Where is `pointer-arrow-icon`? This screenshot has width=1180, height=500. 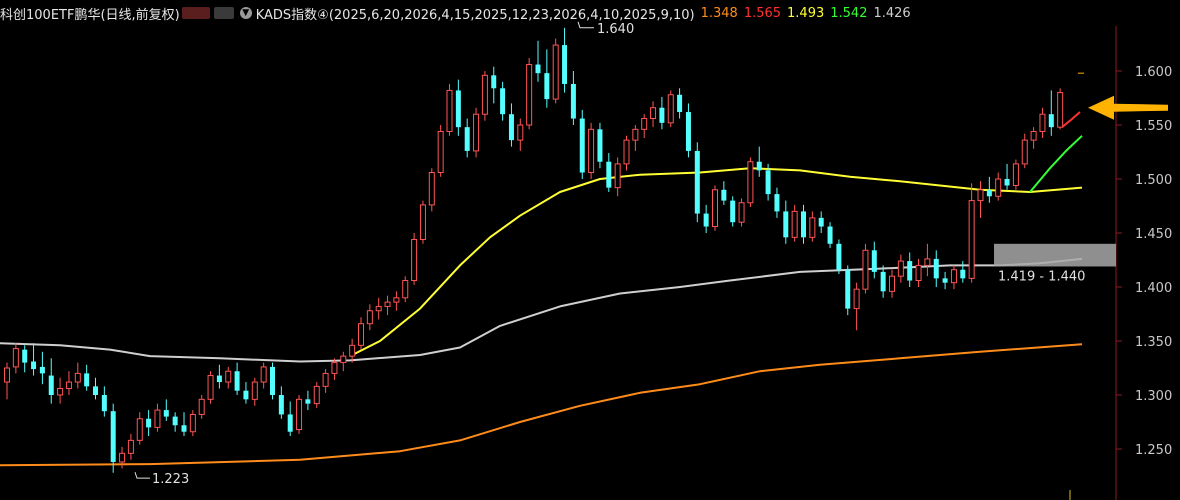
pointer-arrow-icon is located at coordinates (1128, 107).